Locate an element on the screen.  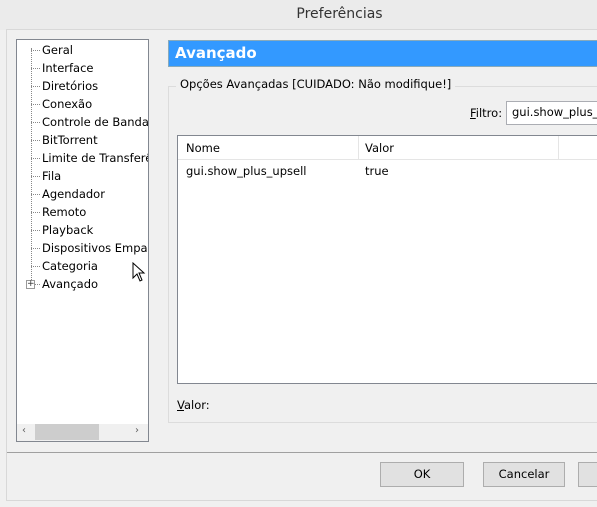
sidebar-item: BitTorrent is located at coordinates (70, 140).